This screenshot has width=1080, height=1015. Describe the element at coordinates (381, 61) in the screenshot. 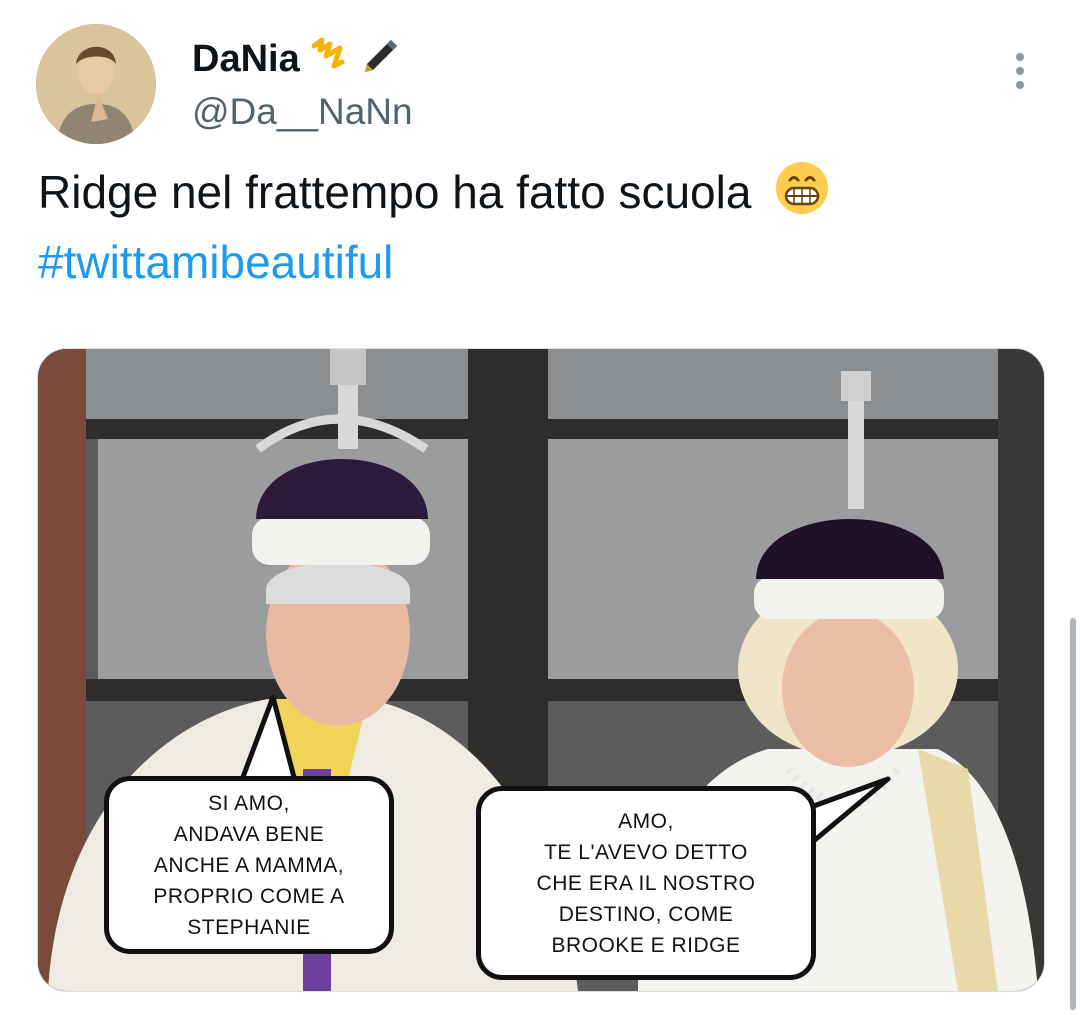

I see `pen-icon` at that location.